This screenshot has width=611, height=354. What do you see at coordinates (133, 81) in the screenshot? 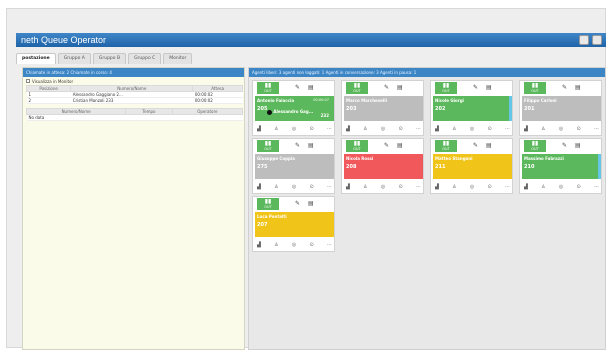
I see `monitor-toggle: Visualizza in Monitor` at bounding box center [133, 81].